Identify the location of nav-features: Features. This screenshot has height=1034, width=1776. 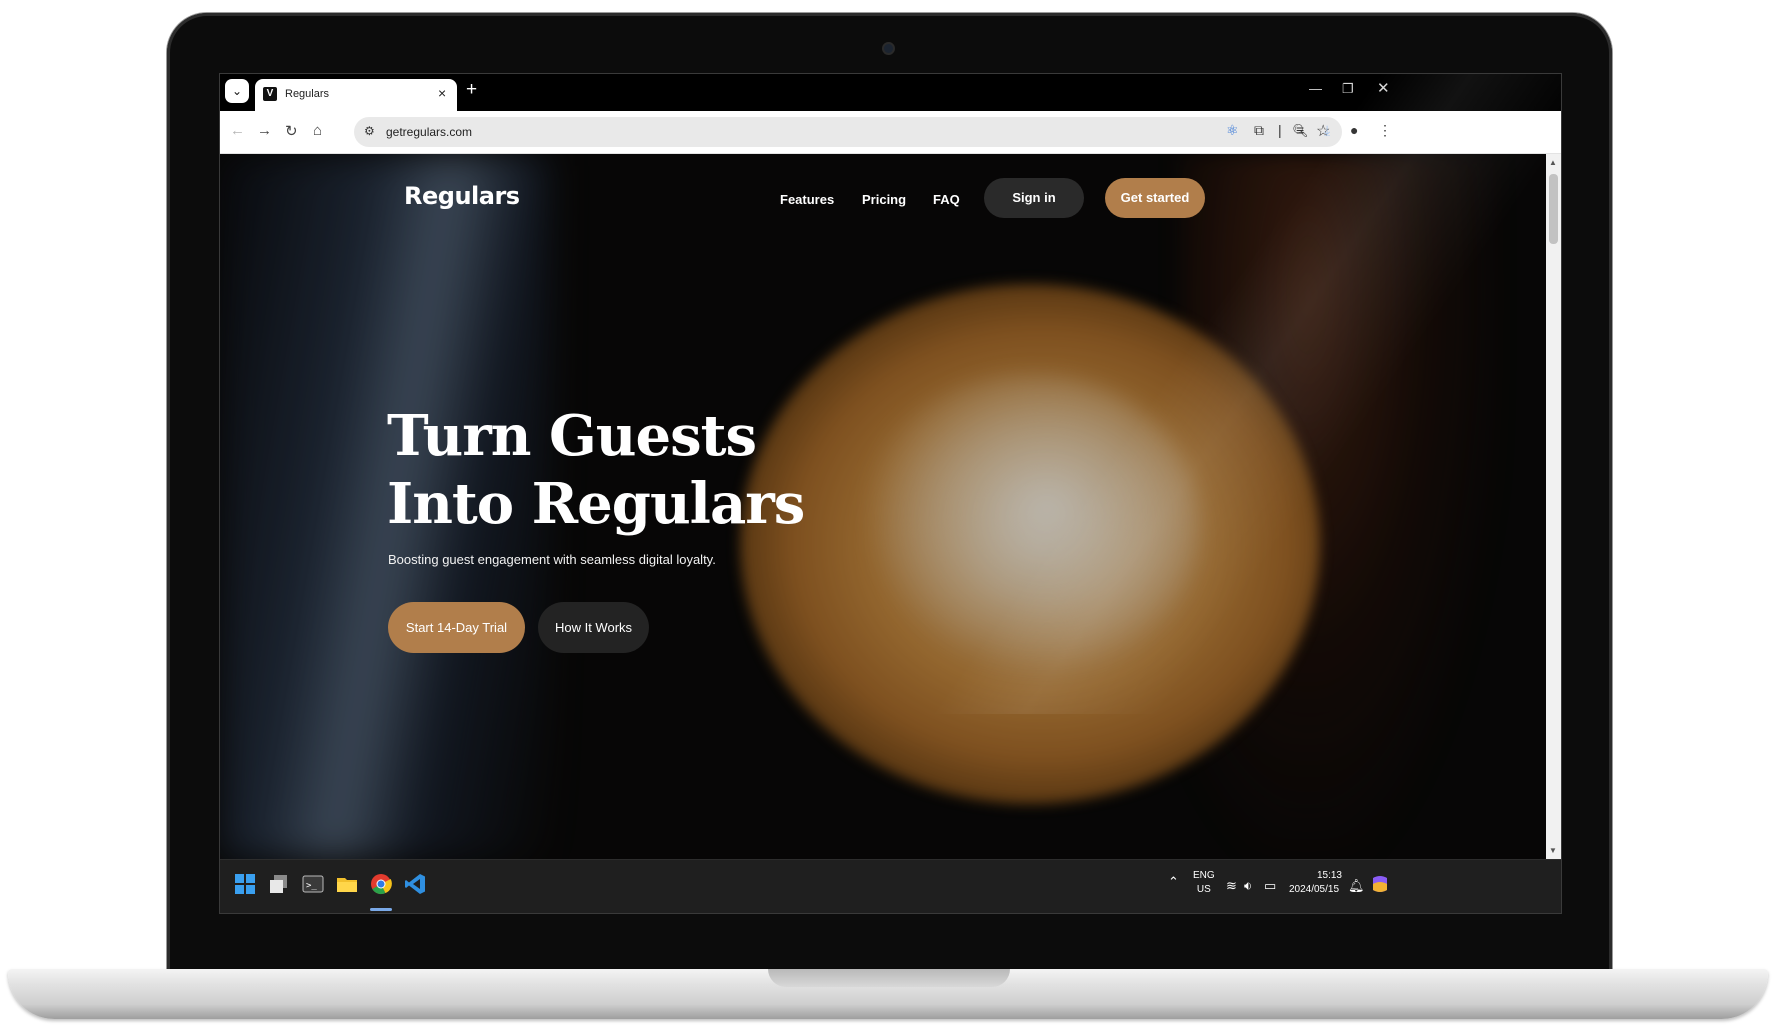
(807, 199).